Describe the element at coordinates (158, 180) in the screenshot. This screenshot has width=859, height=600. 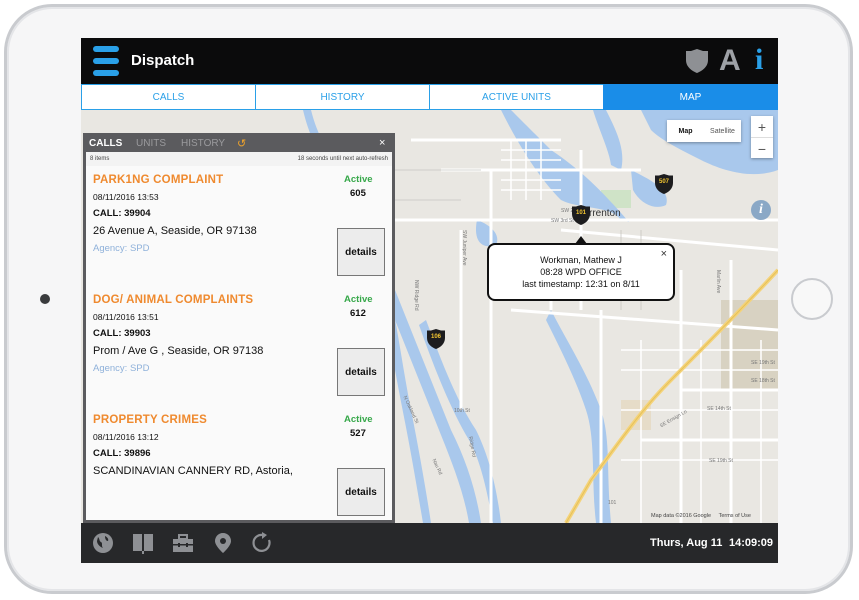
I see `call-type: PARK1NG COMPLAINT` at that location.